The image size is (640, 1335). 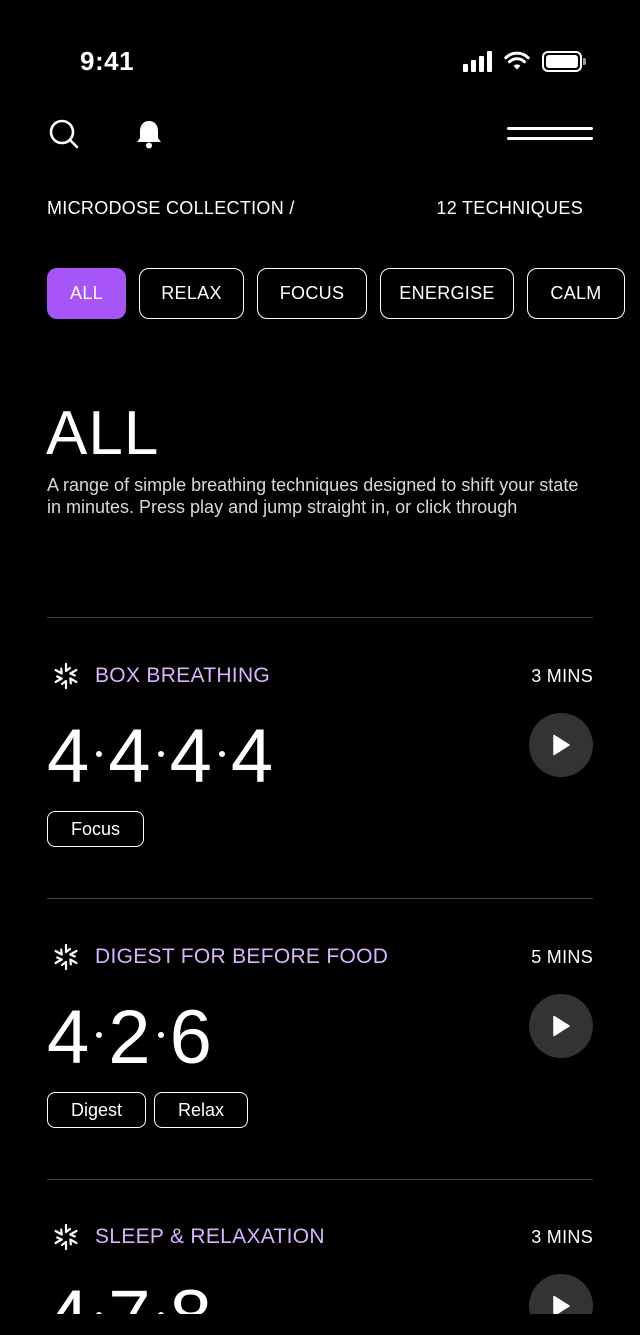 I want to click on filter-chip-energise: ENERGISE, so click(x=447, y=293).